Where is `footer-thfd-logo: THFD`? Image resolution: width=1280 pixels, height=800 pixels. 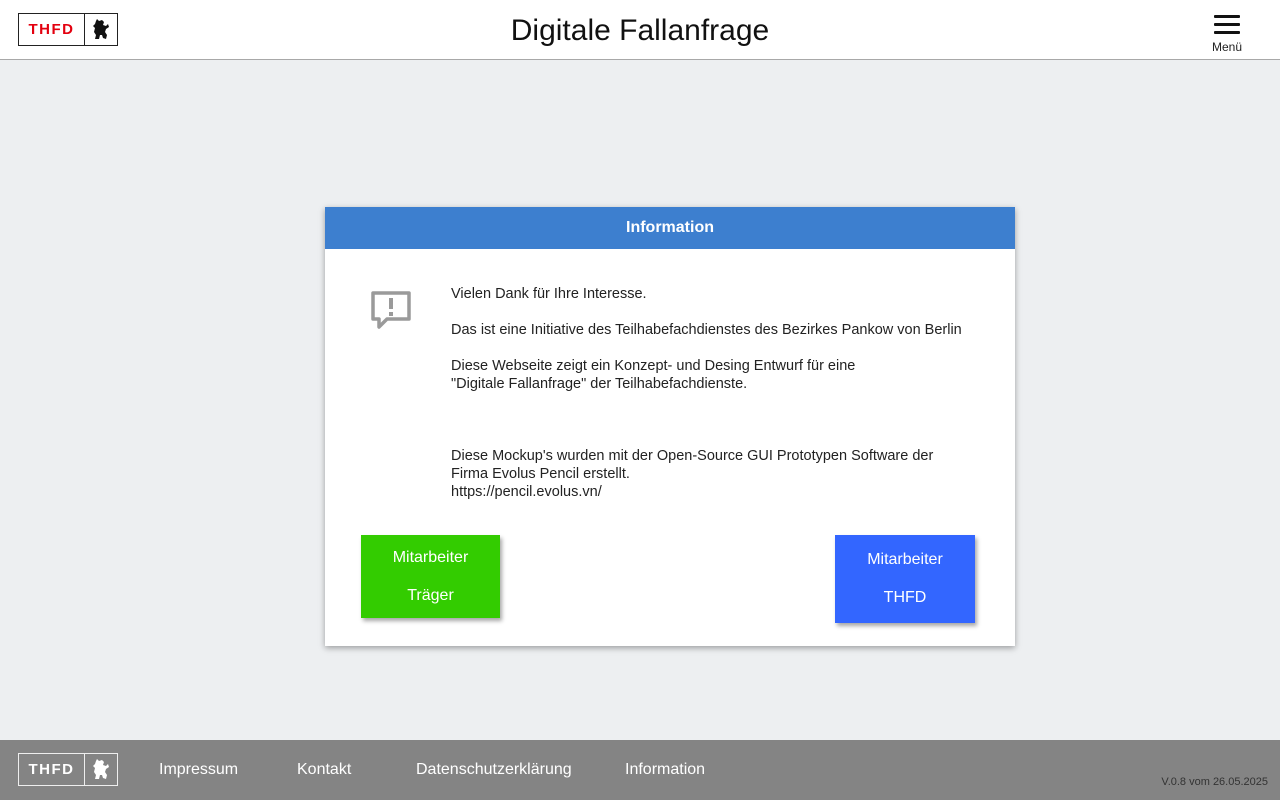 footer-thfd-logo: THFD is located at coordinates (68, 769).